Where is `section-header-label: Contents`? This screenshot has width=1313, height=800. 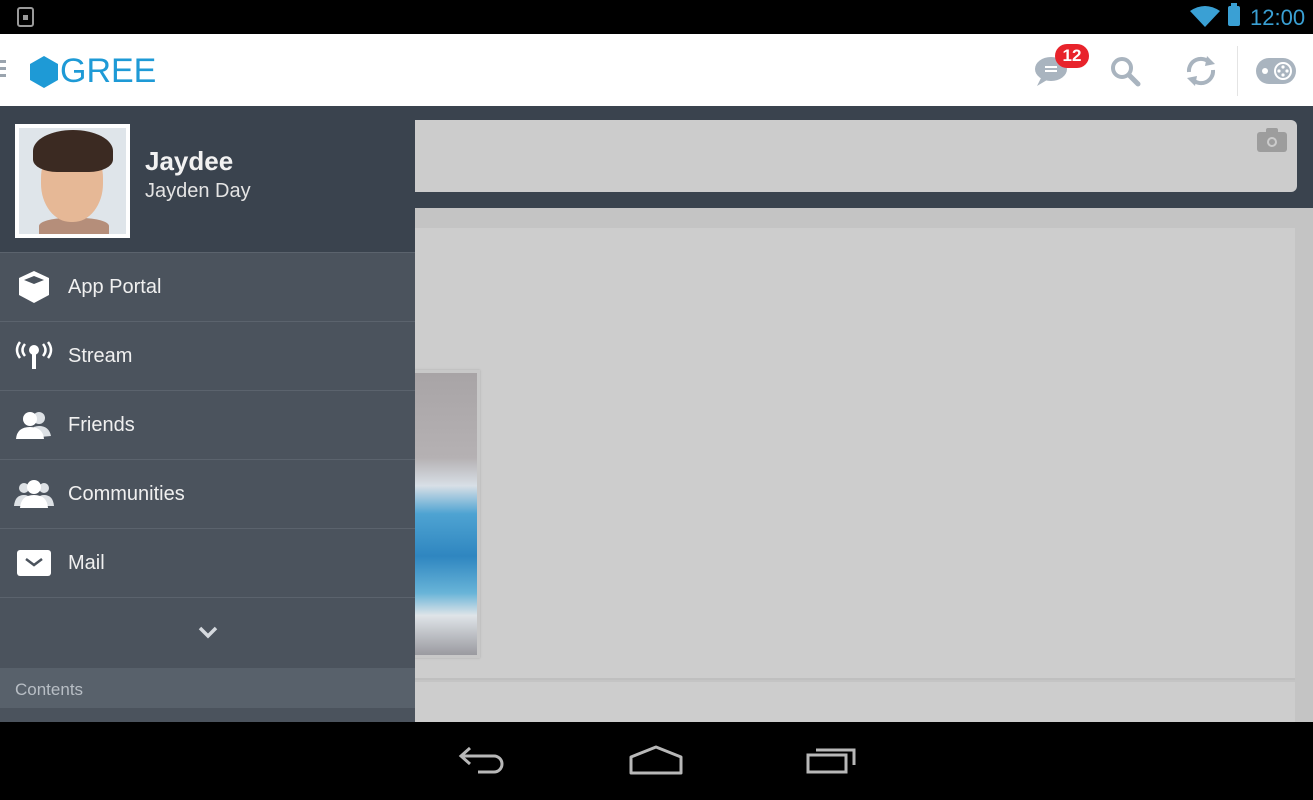
section-header-label: Contents is located at coordinates (49, 689).